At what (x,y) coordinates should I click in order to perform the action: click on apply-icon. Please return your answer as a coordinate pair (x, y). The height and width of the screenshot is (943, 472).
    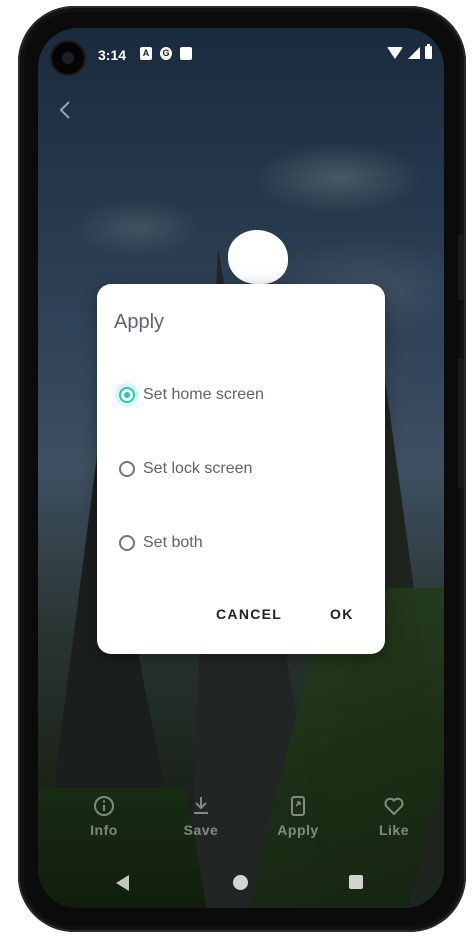
    Looking at the image, I should click on (298, 806).